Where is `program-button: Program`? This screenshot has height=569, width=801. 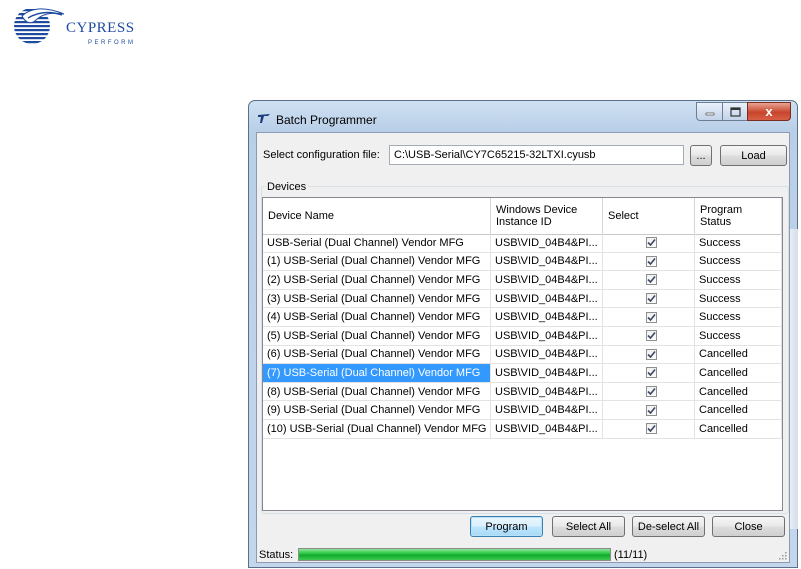
program-button: Program is located at coordinates (506, 526).